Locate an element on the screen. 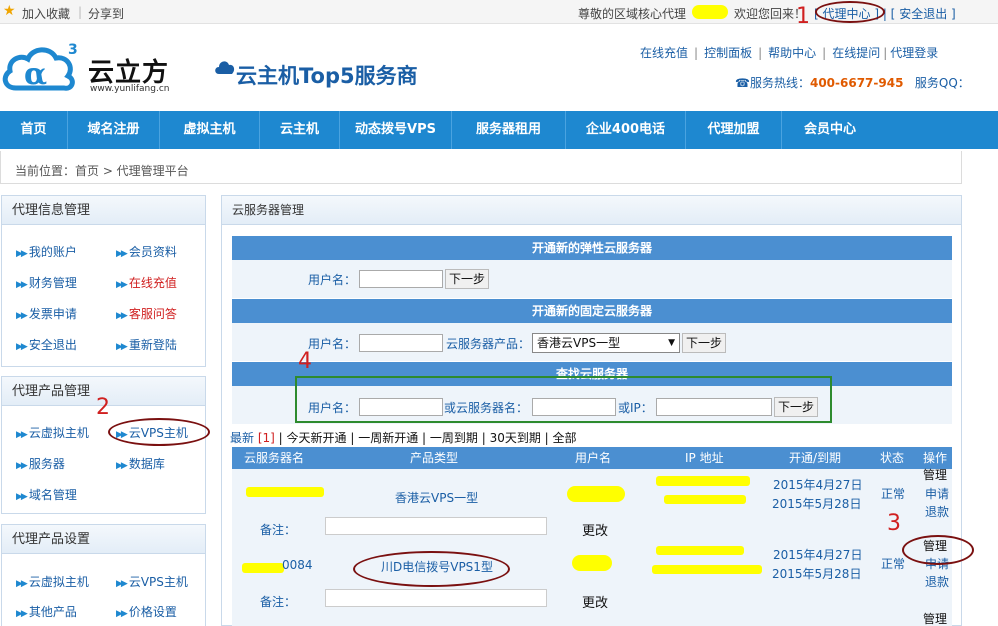 This screenshot has width=998, height=626. breadcrumb: 当前位置：首页 > 代理管理平台 is located at coordinates (481, 167).